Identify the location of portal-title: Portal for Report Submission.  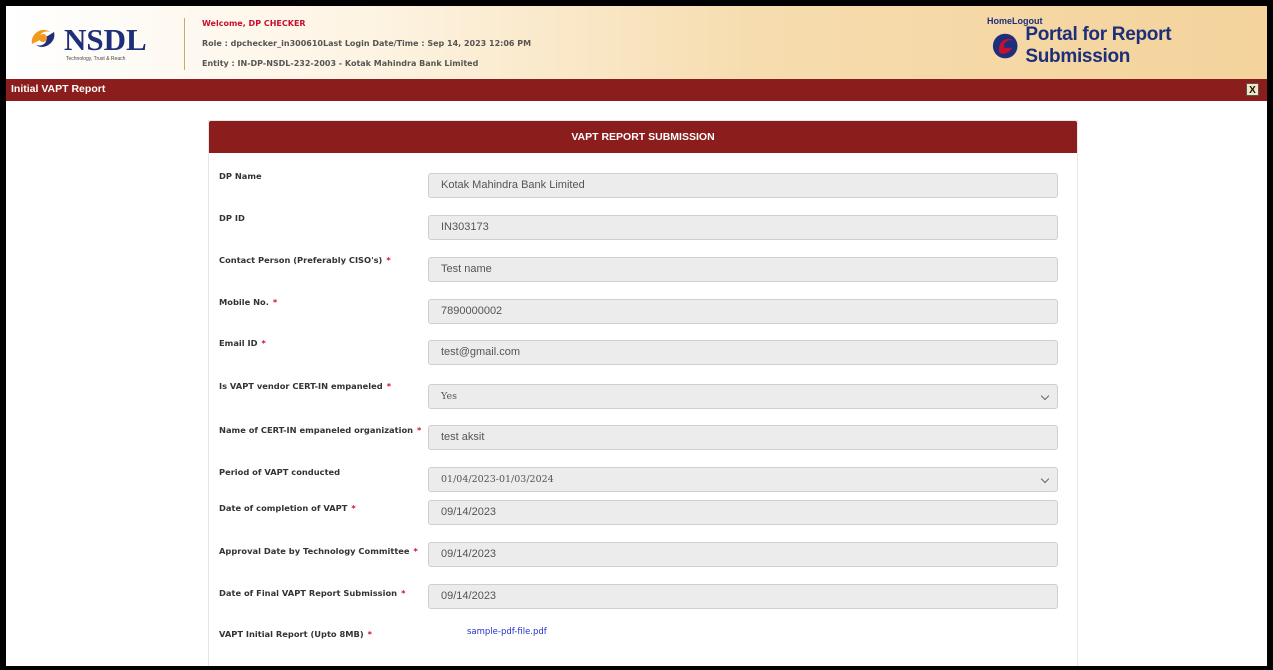
(1098, 45).